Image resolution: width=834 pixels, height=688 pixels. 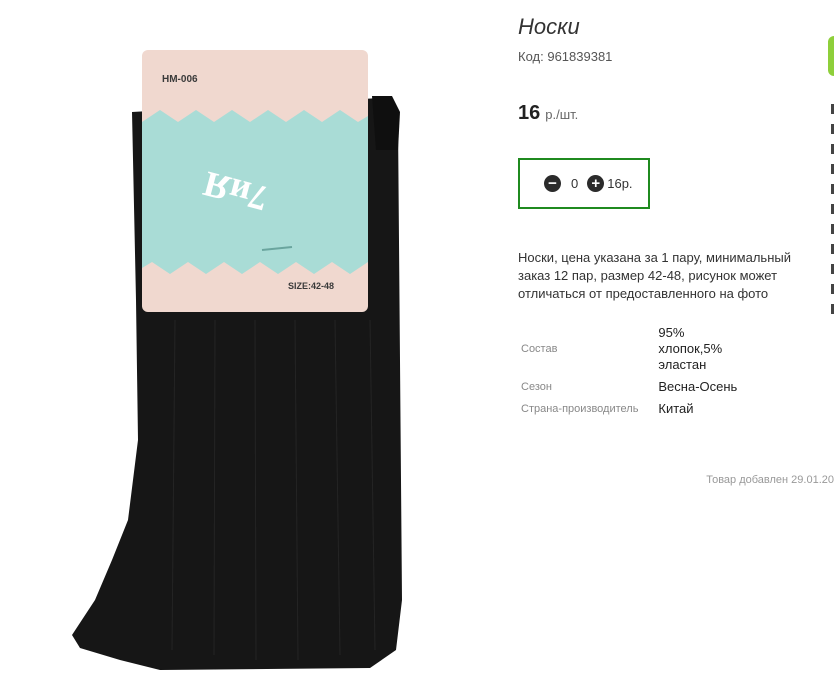 What do you see at coordinates (633, 387) in the screenshot?
I see `property-row-season: Сезон Весна-Осень` at bounding box center [633, 387].